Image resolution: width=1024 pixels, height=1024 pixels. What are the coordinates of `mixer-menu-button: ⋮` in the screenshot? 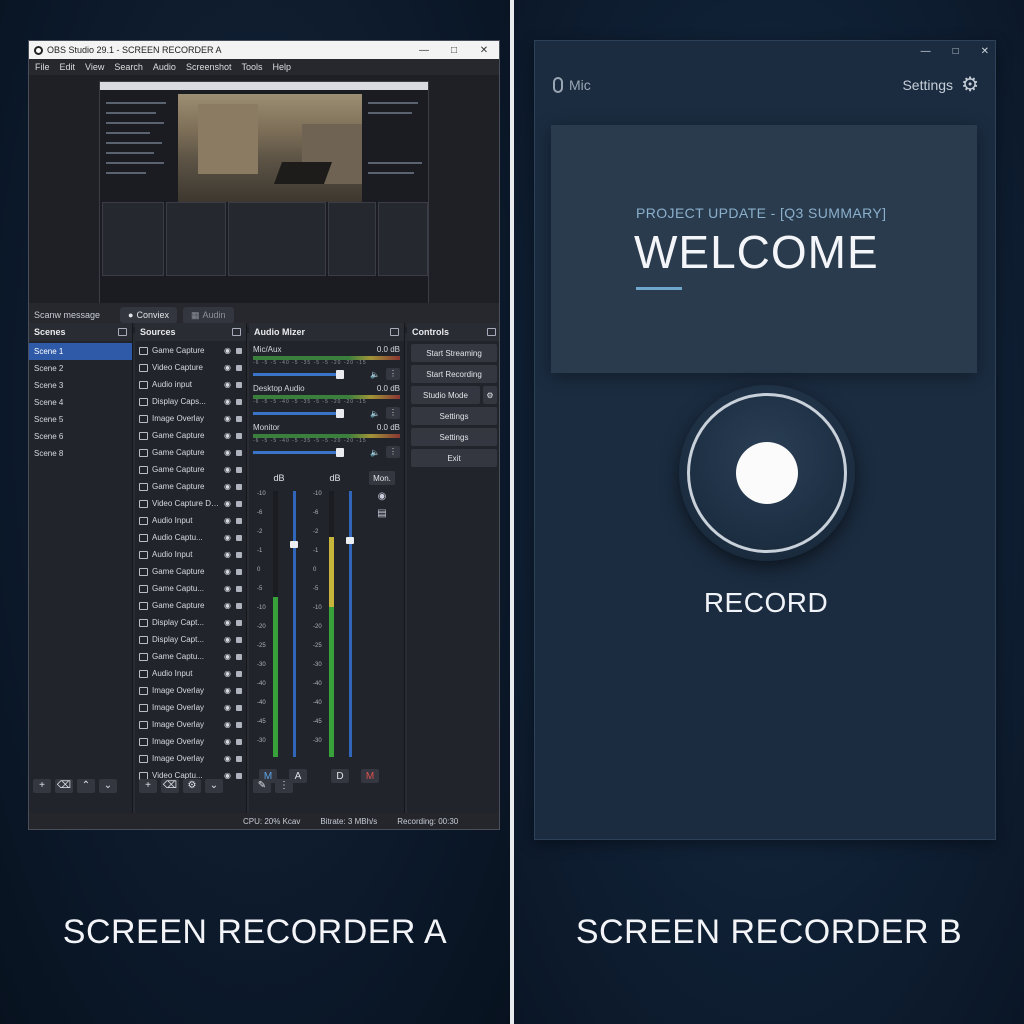 It's located at (284, 785).